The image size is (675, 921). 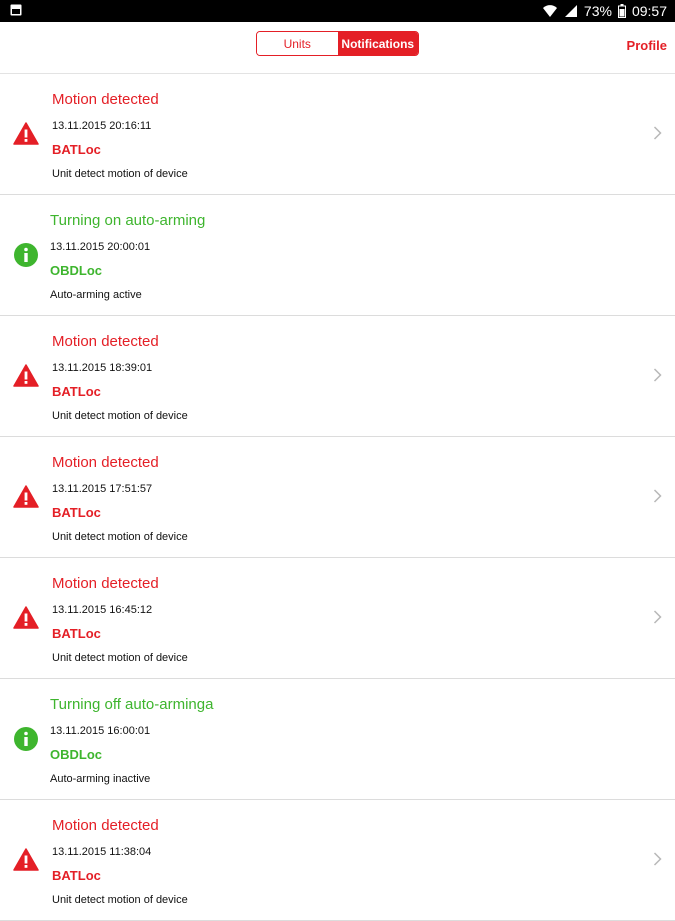 I want to click on notification-time: 13.11.2015 18:39:01, so click(x=102, y=368).